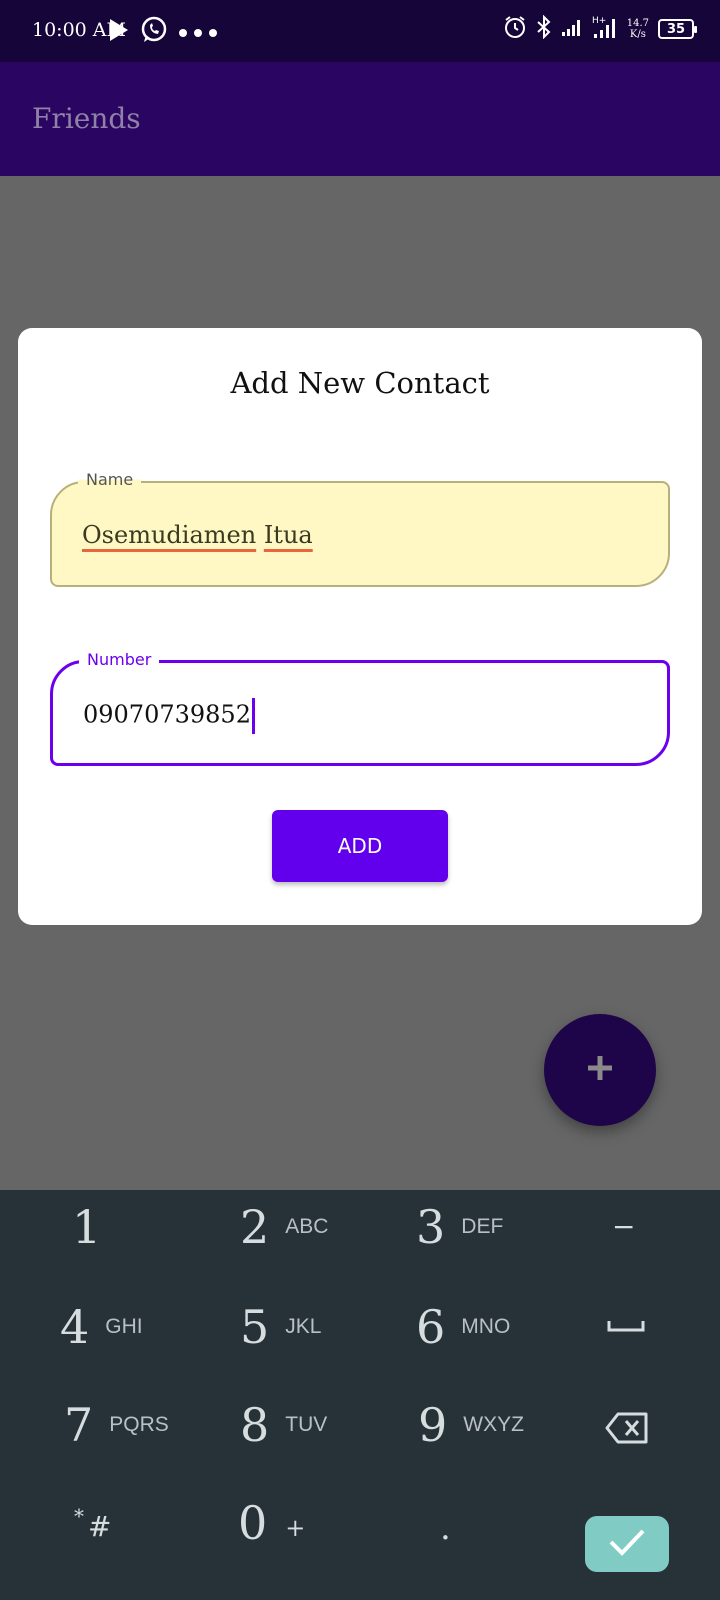 Image resolution: width=720 pixels, height=1600 pixels. I want to click on key-0: 0 +, so click(271, 1523).